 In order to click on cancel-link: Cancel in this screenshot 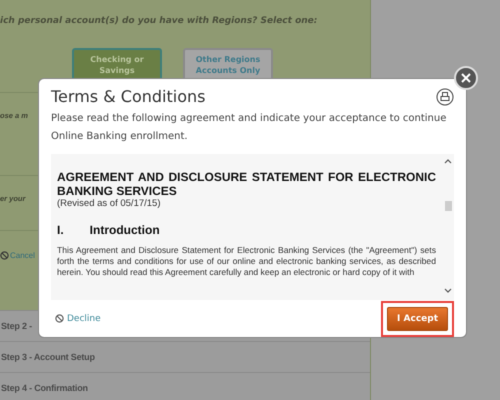, I will do `click(17, 255)`.